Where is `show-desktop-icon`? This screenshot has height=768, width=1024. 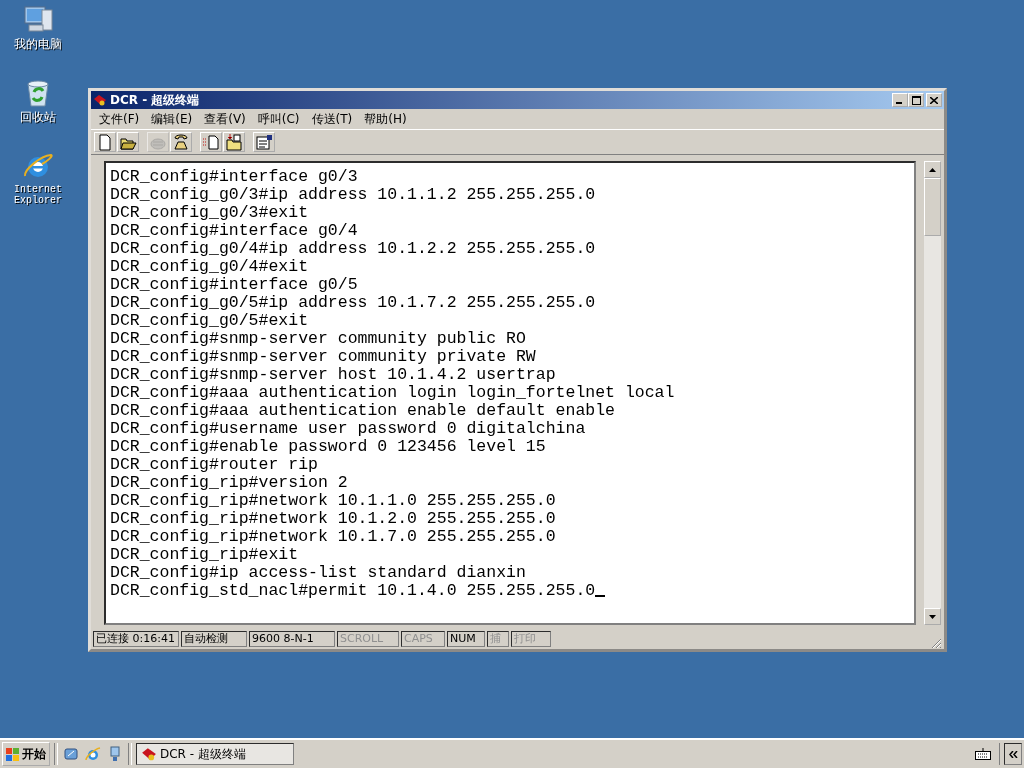 show-desktop-icon is located at coordinates (71, 754).